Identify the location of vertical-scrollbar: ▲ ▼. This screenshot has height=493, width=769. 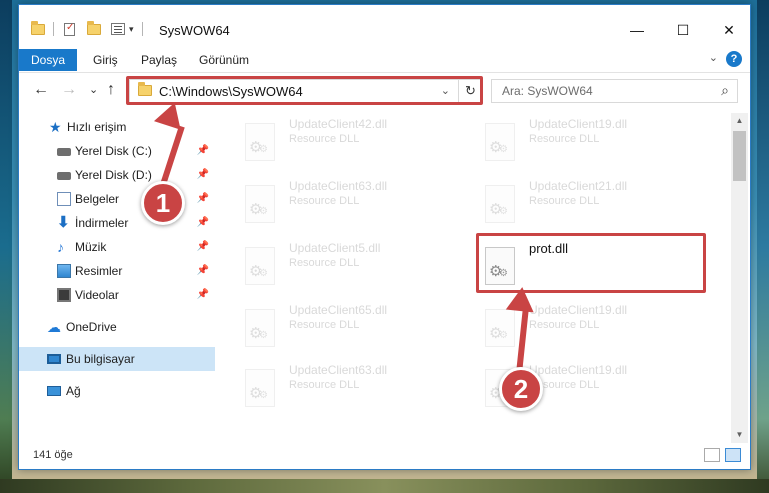
(739, 278).